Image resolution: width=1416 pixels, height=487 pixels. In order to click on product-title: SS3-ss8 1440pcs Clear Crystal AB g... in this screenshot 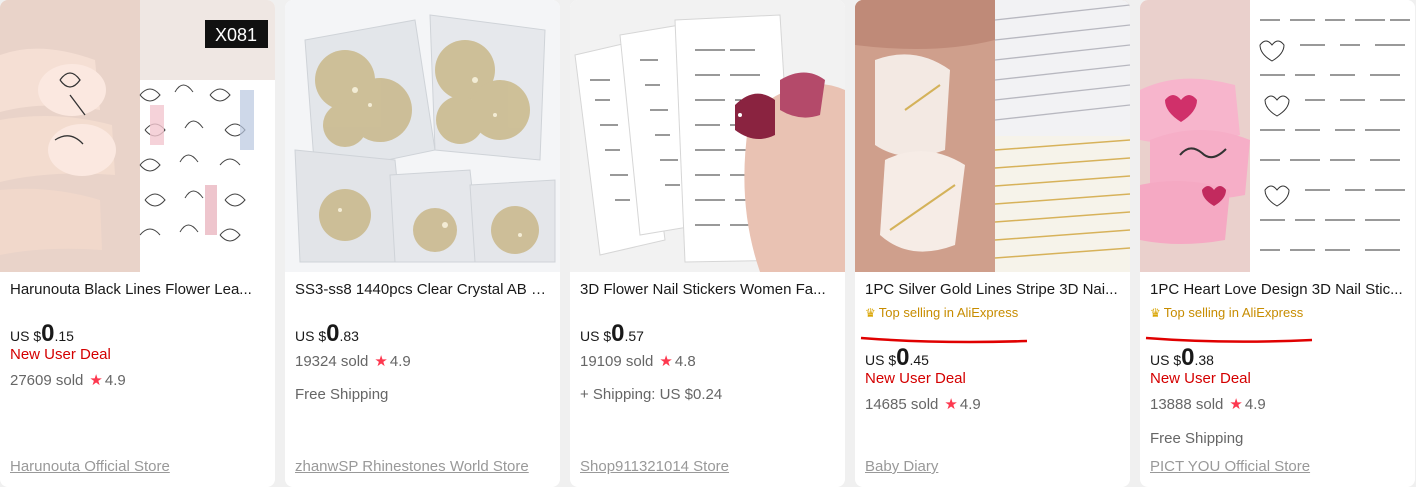, I will do `click(422, 289)`.